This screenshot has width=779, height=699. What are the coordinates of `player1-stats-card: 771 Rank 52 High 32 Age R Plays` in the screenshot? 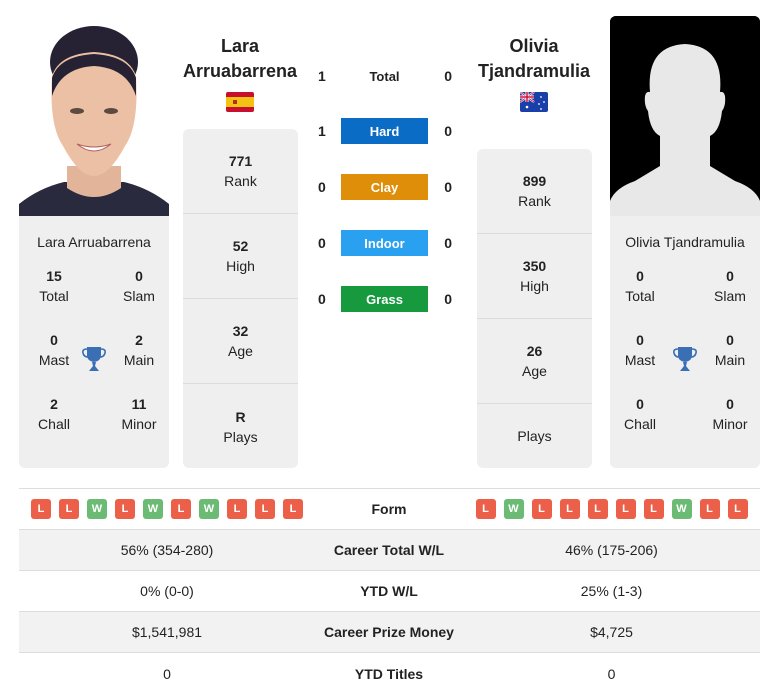 It's located at (240, 298).